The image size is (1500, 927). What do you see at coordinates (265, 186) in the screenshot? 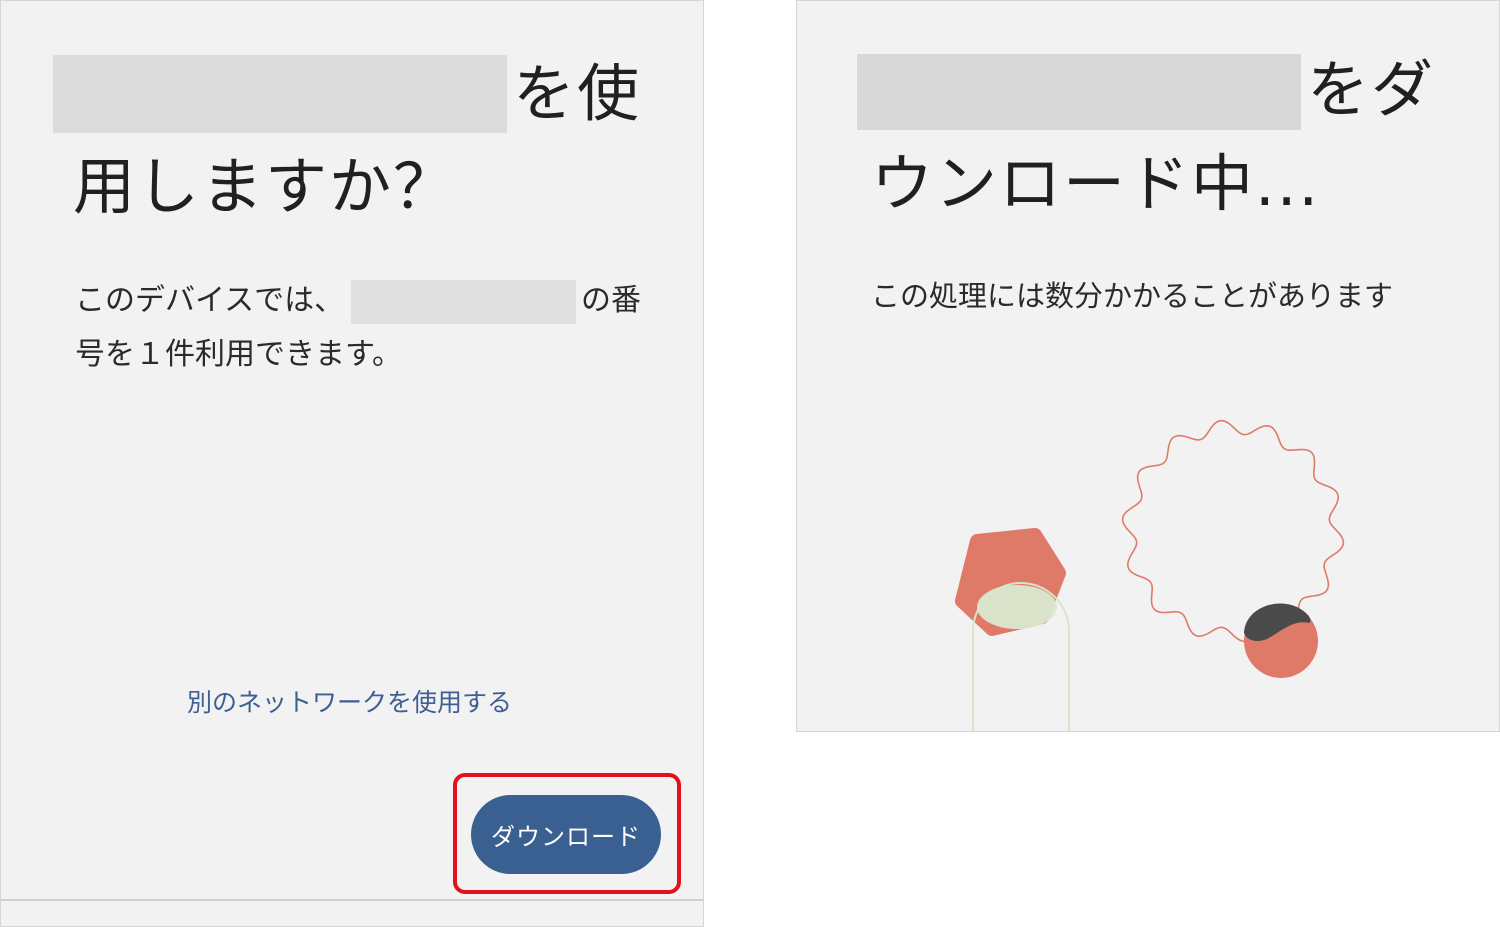
I see `title-line2: 用しますか？` at bounding box center [265, 186].